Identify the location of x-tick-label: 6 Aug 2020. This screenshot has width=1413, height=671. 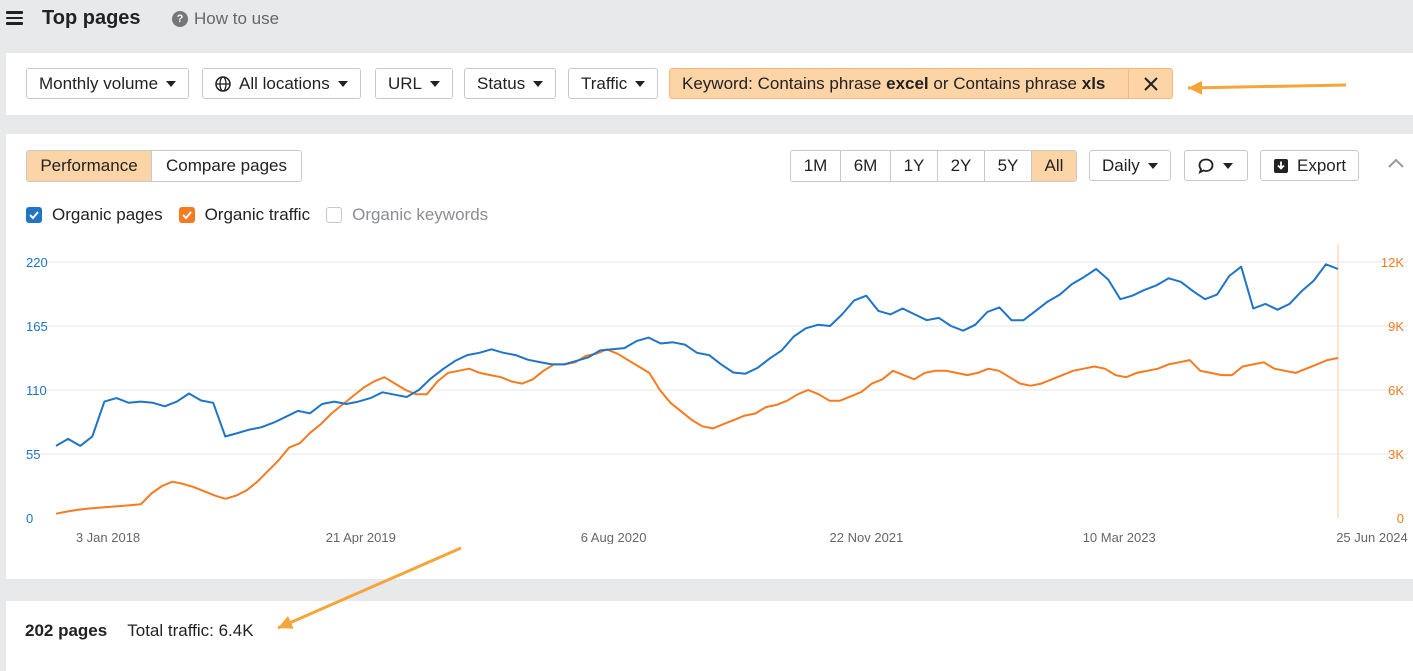
(614, 537).